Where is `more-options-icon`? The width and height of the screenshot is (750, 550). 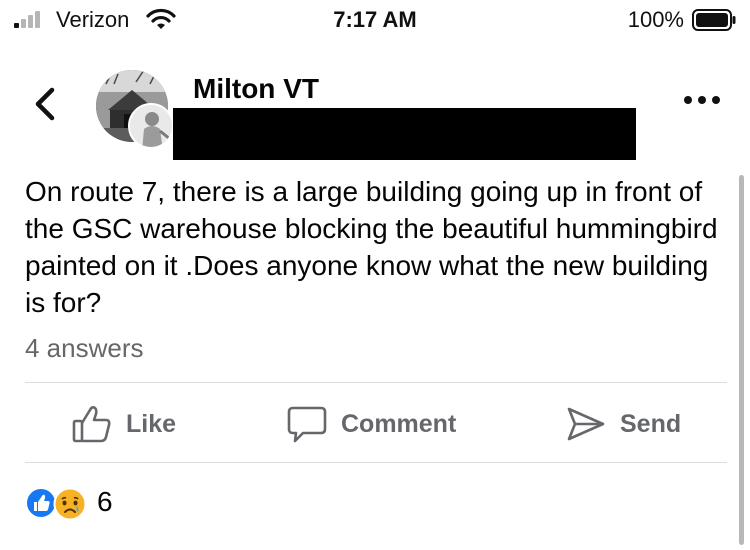
more-options-icon is located at coordinates (702, 102).